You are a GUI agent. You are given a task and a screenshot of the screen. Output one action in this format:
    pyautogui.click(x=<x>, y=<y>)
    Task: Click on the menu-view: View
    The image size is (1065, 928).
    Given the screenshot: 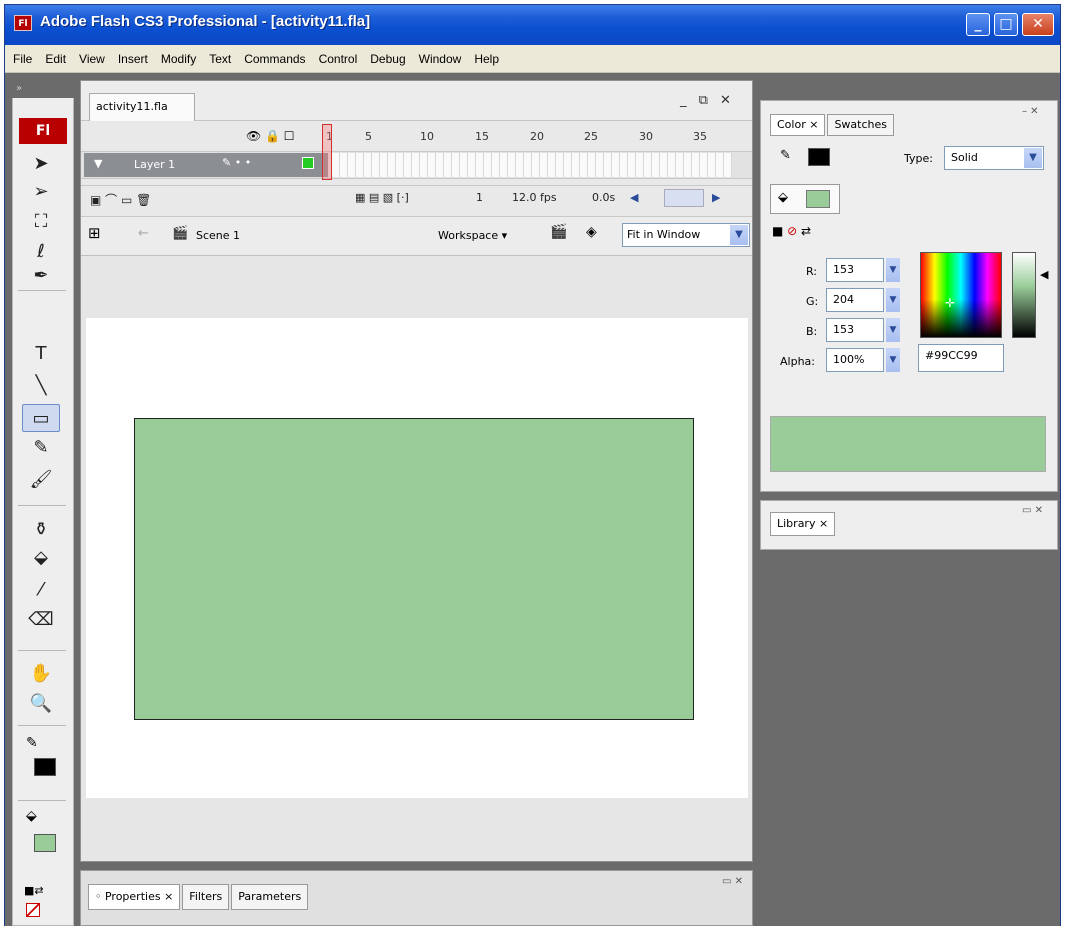 What is the action you would take?
    pyautogui.click(x=92, y=59)
    